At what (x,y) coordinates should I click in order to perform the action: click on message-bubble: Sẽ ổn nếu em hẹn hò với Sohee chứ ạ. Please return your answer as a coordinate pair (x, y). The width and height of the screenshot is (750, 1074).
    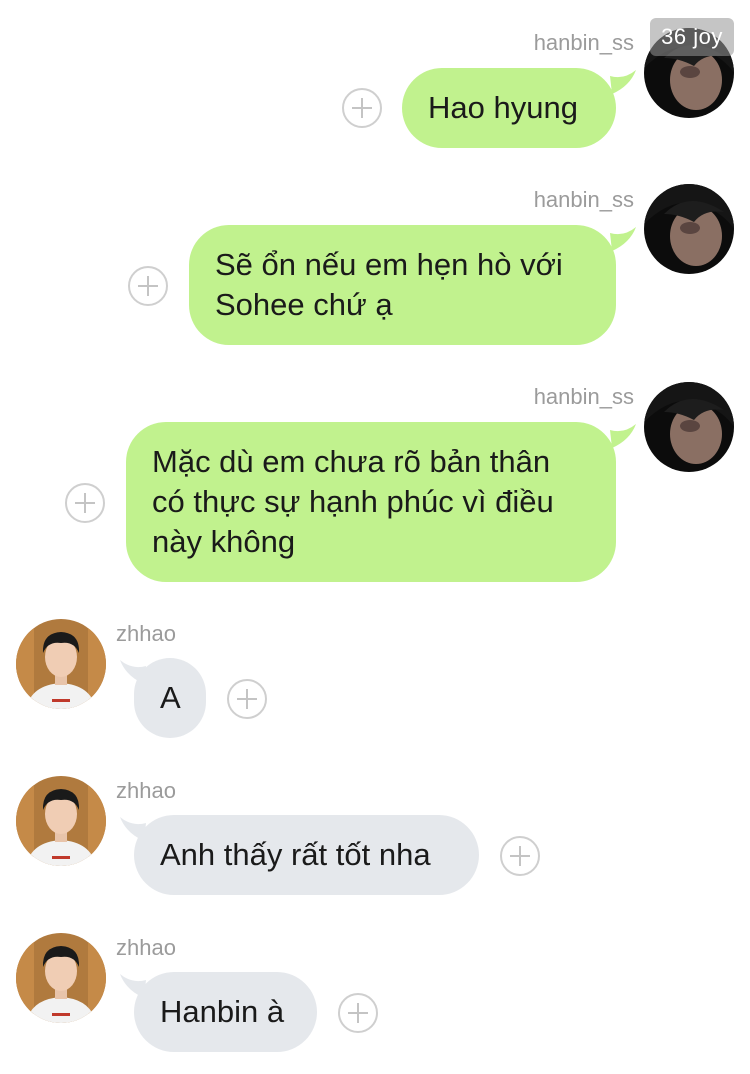
    Looking at the image, I should click on (402, 285).